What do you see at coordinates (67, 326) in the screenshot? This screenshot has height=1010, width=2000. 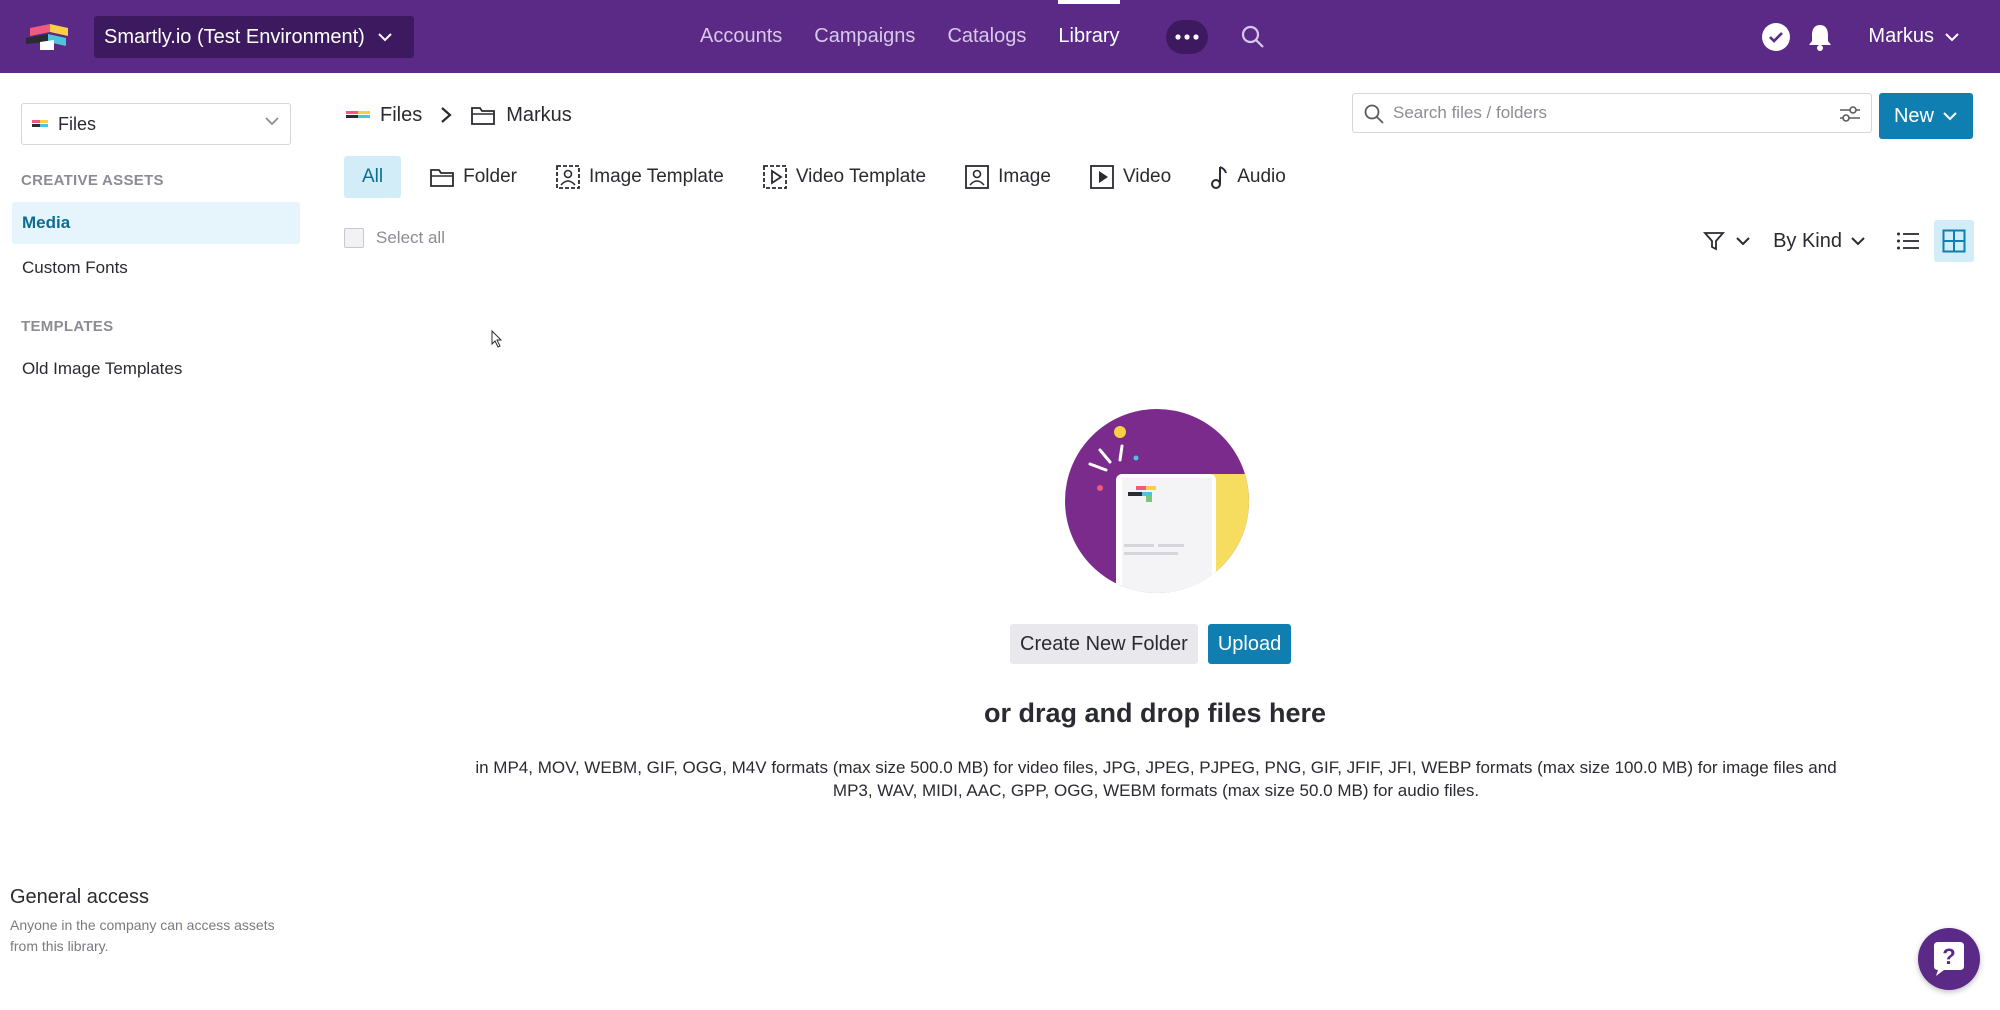 I see `templates-heading: TEMPLATES` at bounding box center [67, 326].